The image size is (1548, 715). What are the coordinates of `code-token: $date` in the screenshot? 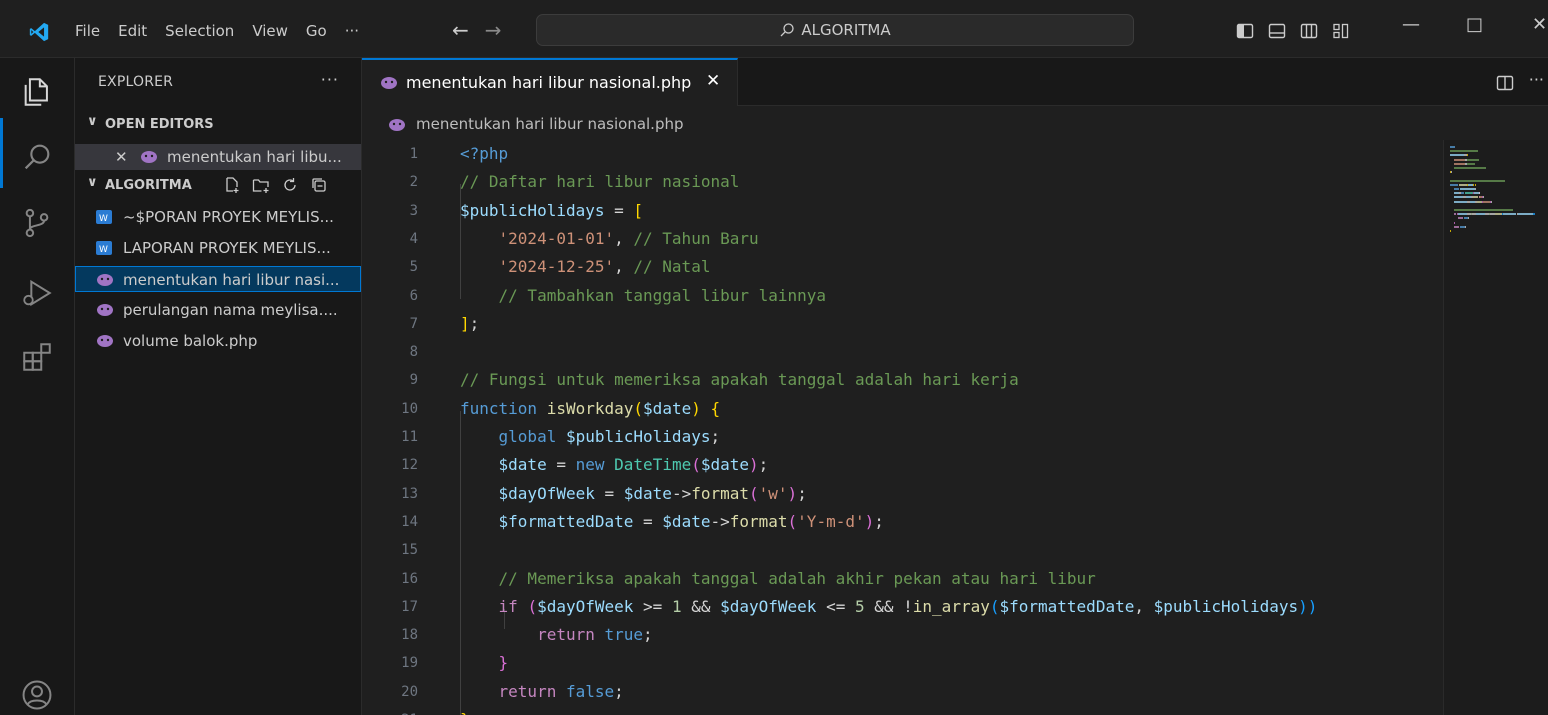 It's located at (686, 521).